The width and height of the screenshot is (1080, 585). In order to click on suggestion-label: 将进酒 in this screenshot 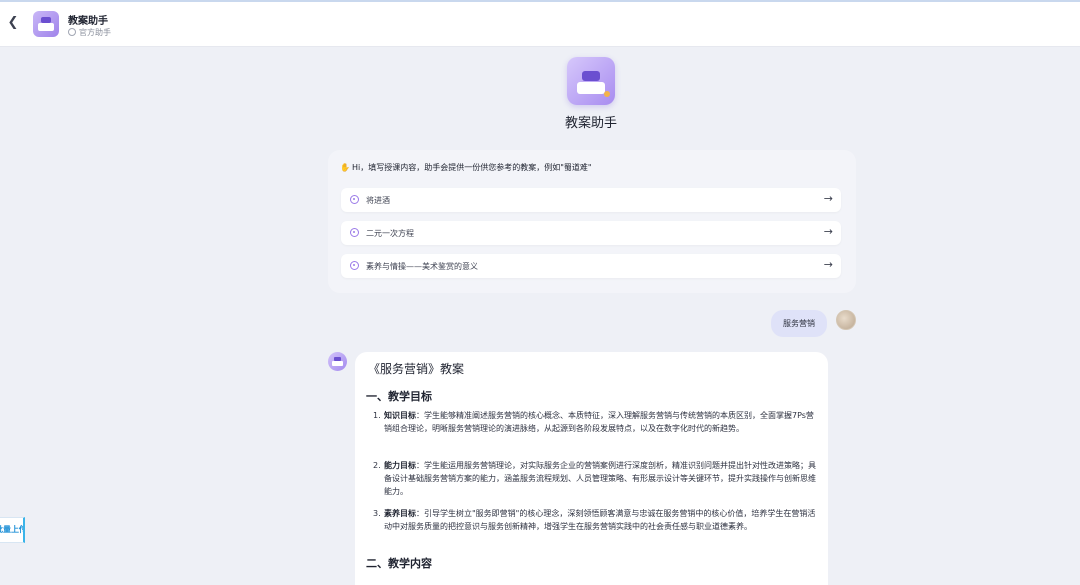, I will do `click(378, 200)`.